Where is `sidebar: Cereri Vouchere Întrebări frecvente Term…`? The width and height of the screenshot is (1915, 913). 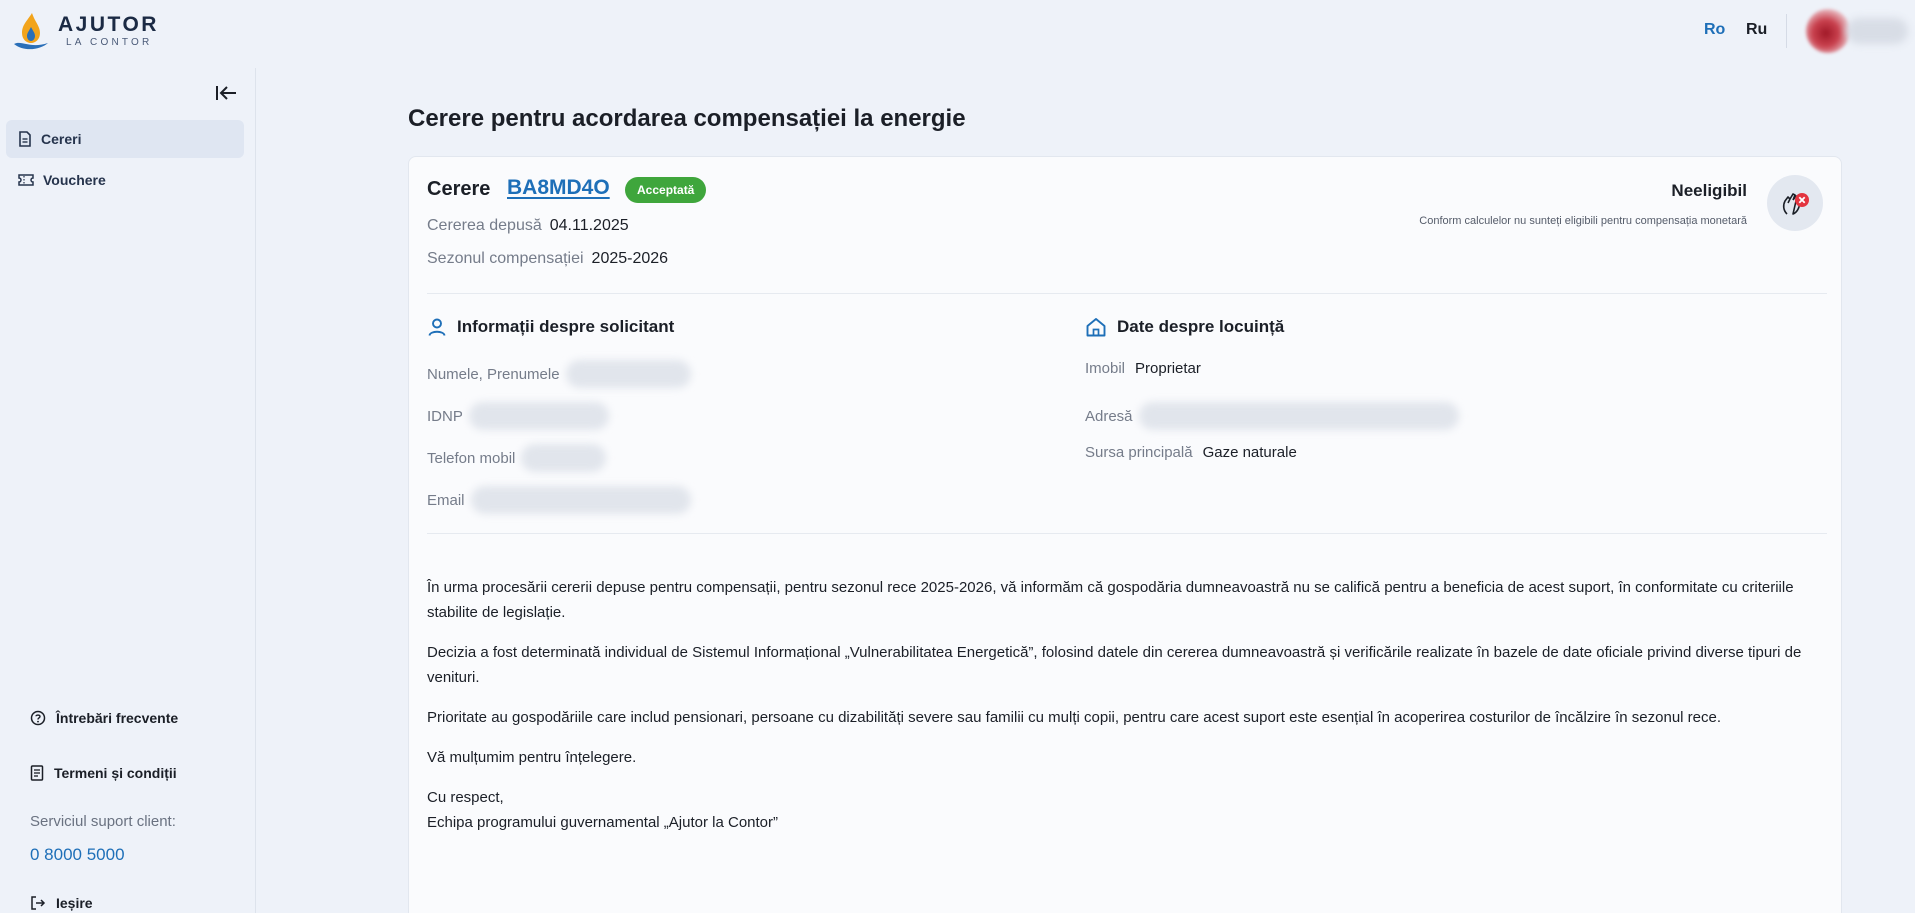
sidebar: Cereri Vouchere Întrebări frecvente Term… is located at coordinates (128, 490).